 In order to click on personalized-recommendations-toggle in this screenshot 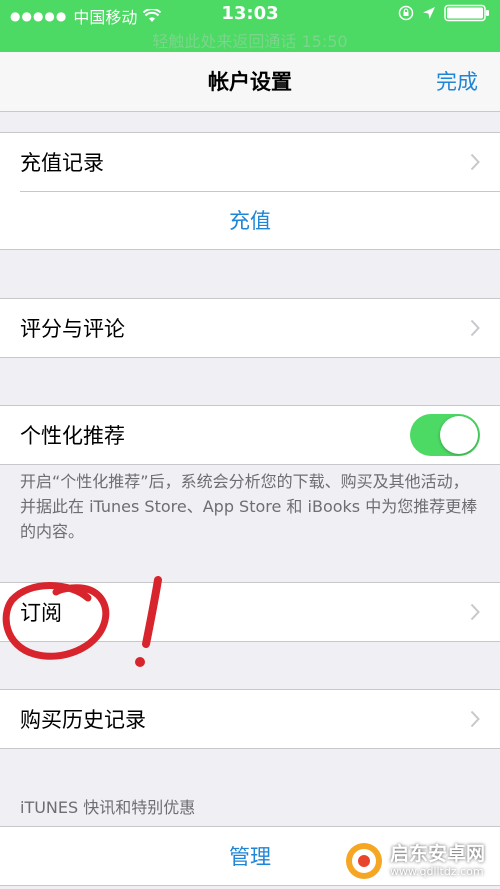, I will do `click(445, 435)`.